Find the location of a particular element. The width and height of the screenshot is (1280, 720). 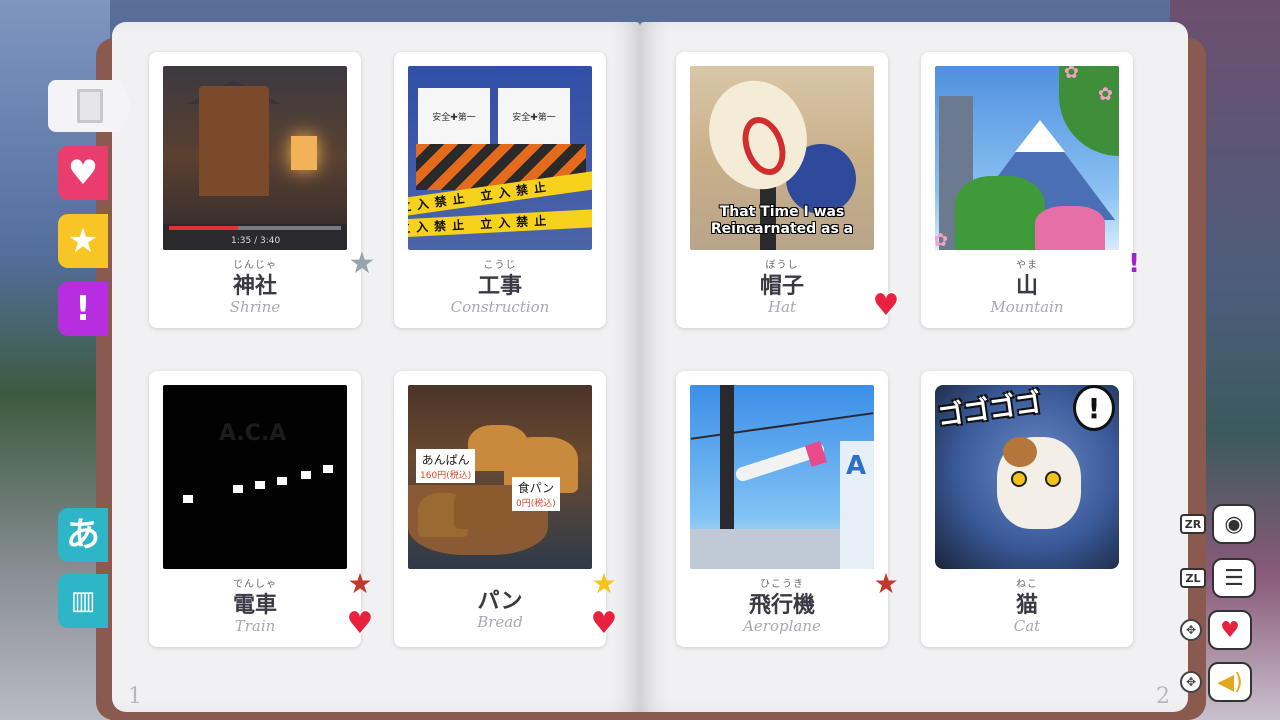

subtitle-caption: That Time I was Reincarnated as a is located at coordinates (782, 220).